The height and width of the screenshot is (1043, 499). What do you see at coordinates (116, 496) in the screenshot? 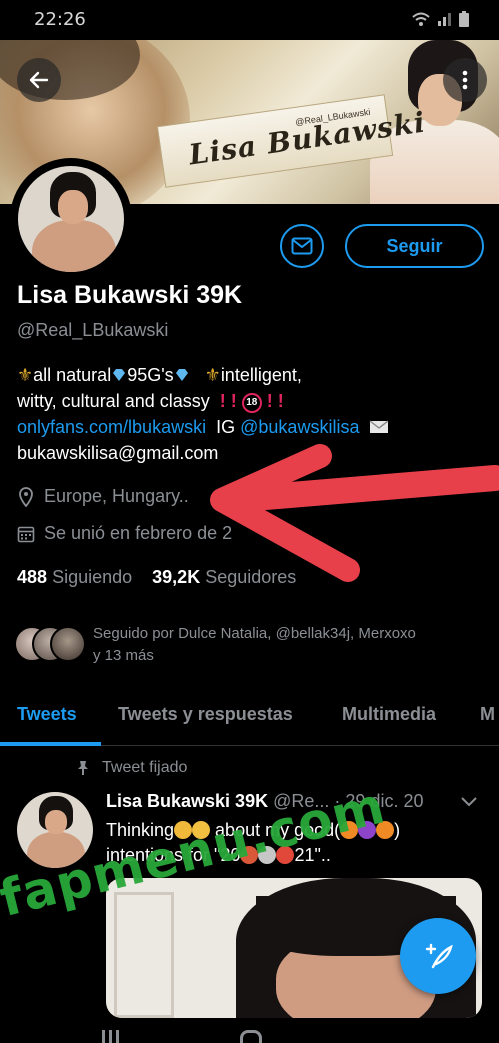
I see `location-text: Europe, Hungary..` at bounding box center [116, 496].